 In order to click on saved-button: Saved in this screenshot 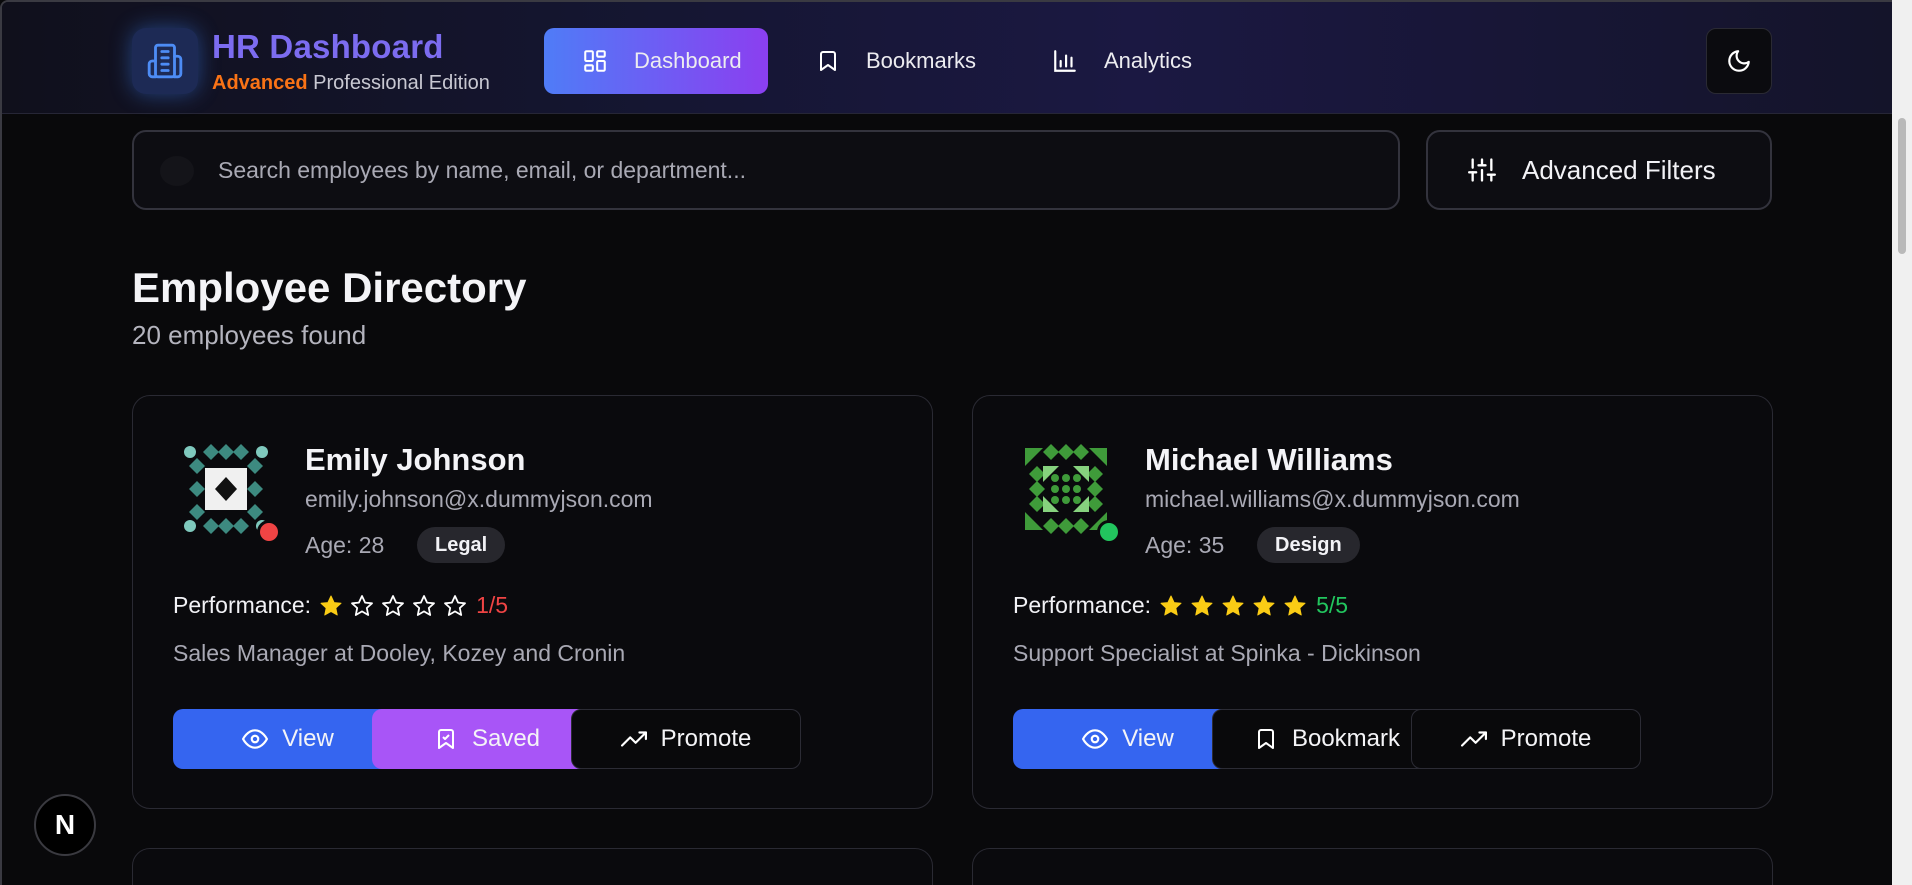, I will do `click(487, 739)`.